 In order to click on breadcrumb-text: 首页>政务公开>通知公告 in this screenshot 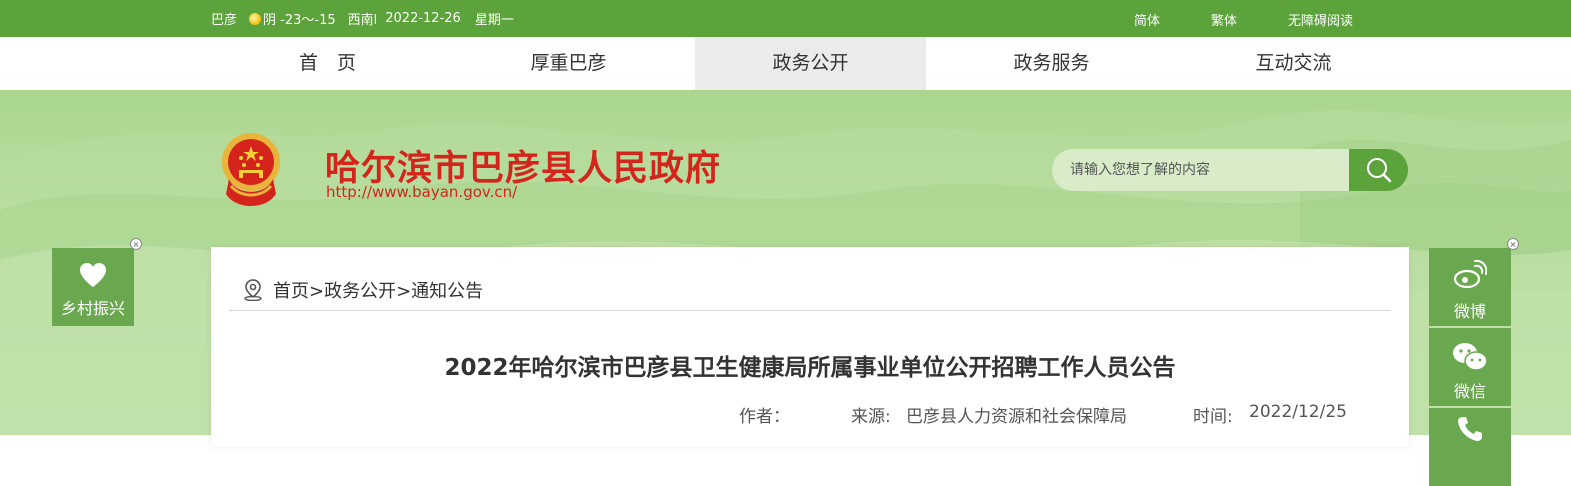, I will do `click(378, 290)`.